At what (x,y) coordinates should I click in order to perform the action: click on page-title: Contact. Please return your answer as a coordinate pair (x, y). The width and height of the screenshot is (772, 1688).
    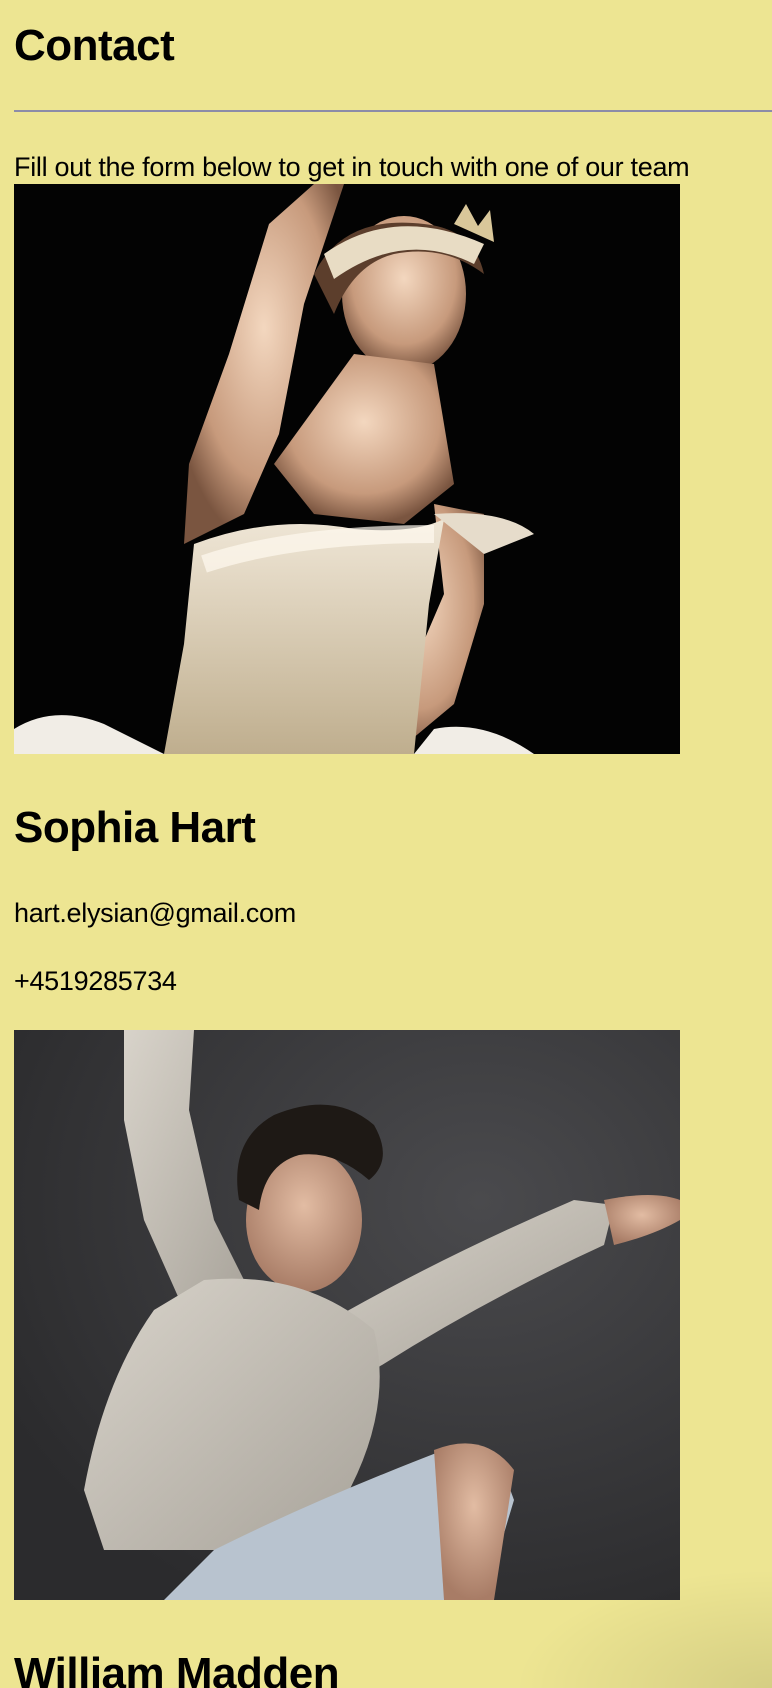
    Looking at the image, I should click on (94, 45).